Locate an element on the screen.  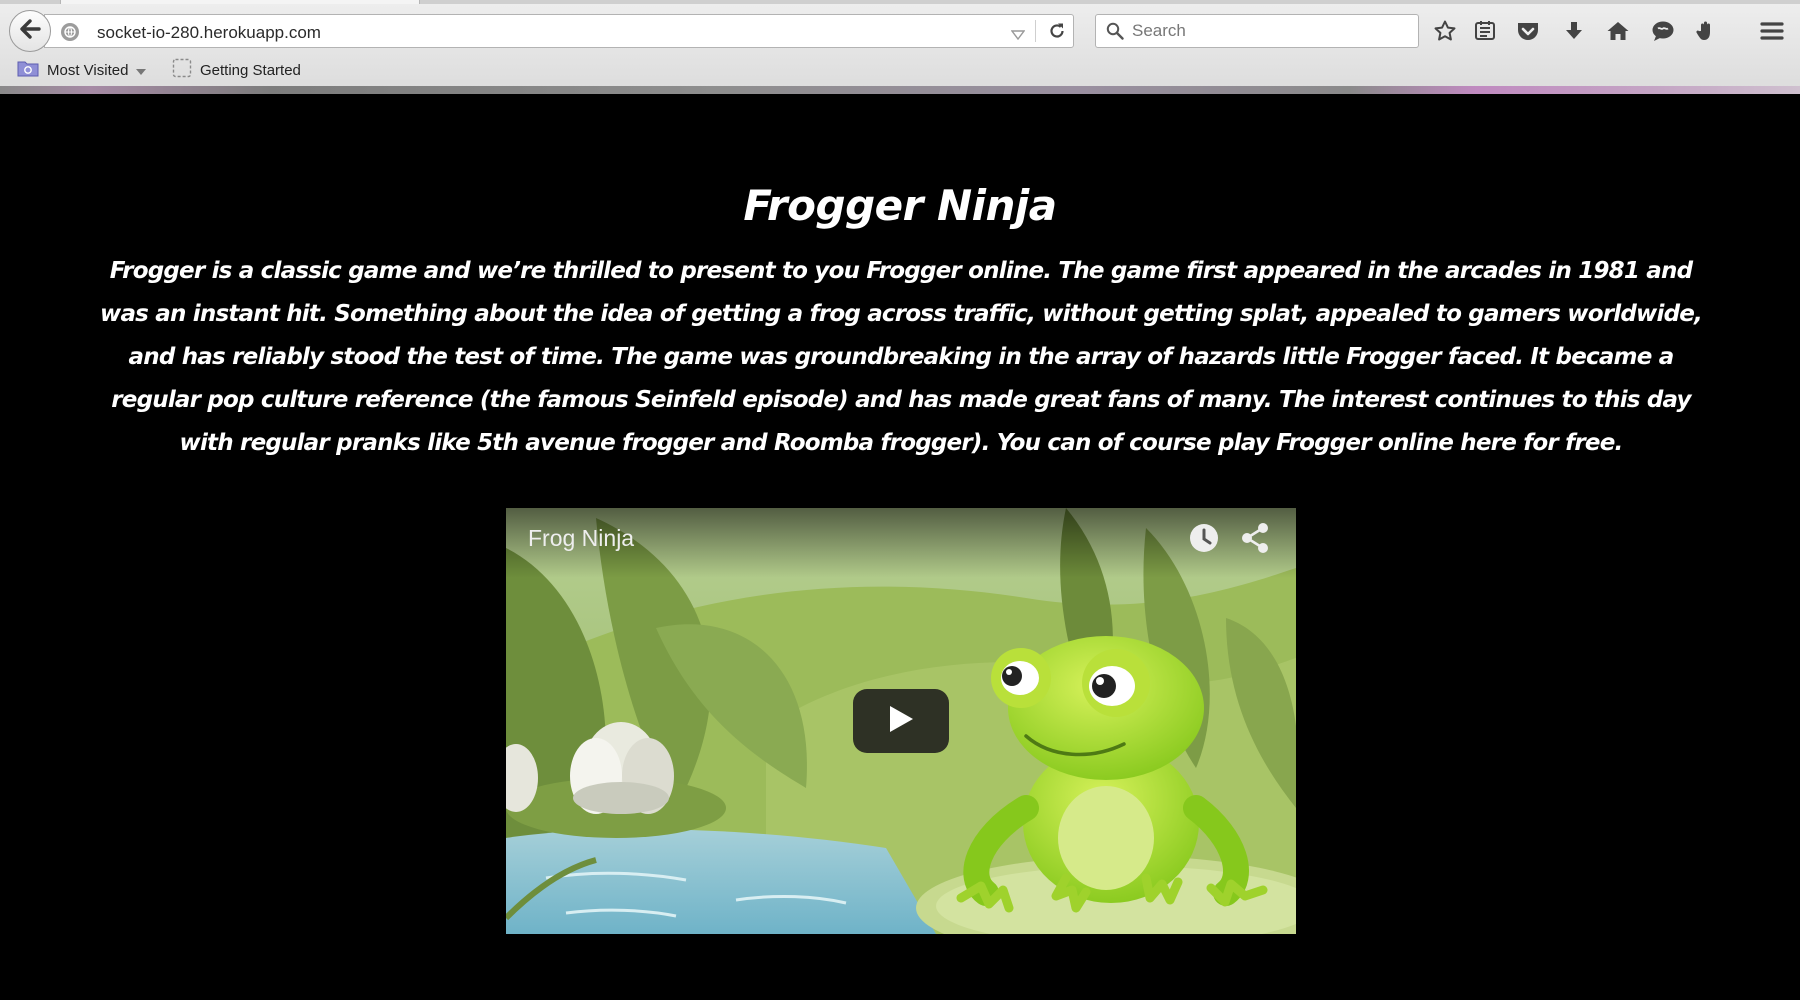
reading-list-icon is located at coordinates (1485, 31).